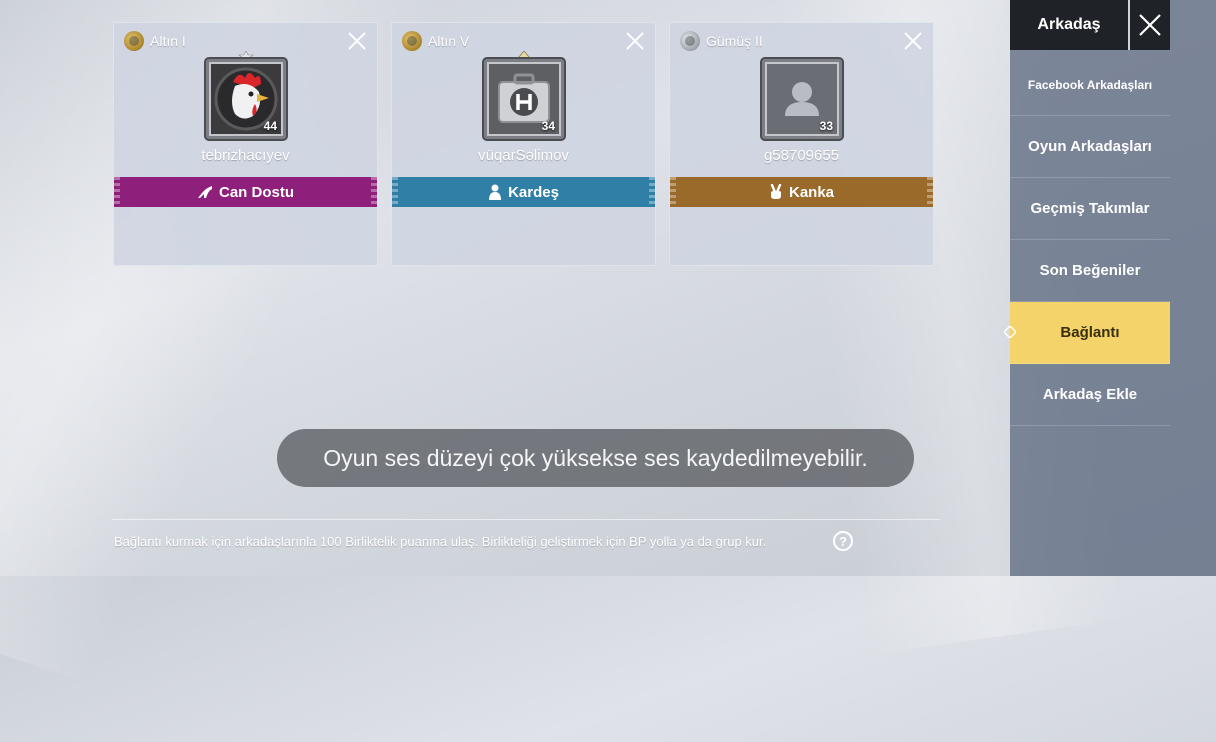 The height and width of the screenshot is (742, 1216). What do you see at coordinates (205, 192) in the screenshot?
I see `heel-icon` at bounding box center [205, 192].